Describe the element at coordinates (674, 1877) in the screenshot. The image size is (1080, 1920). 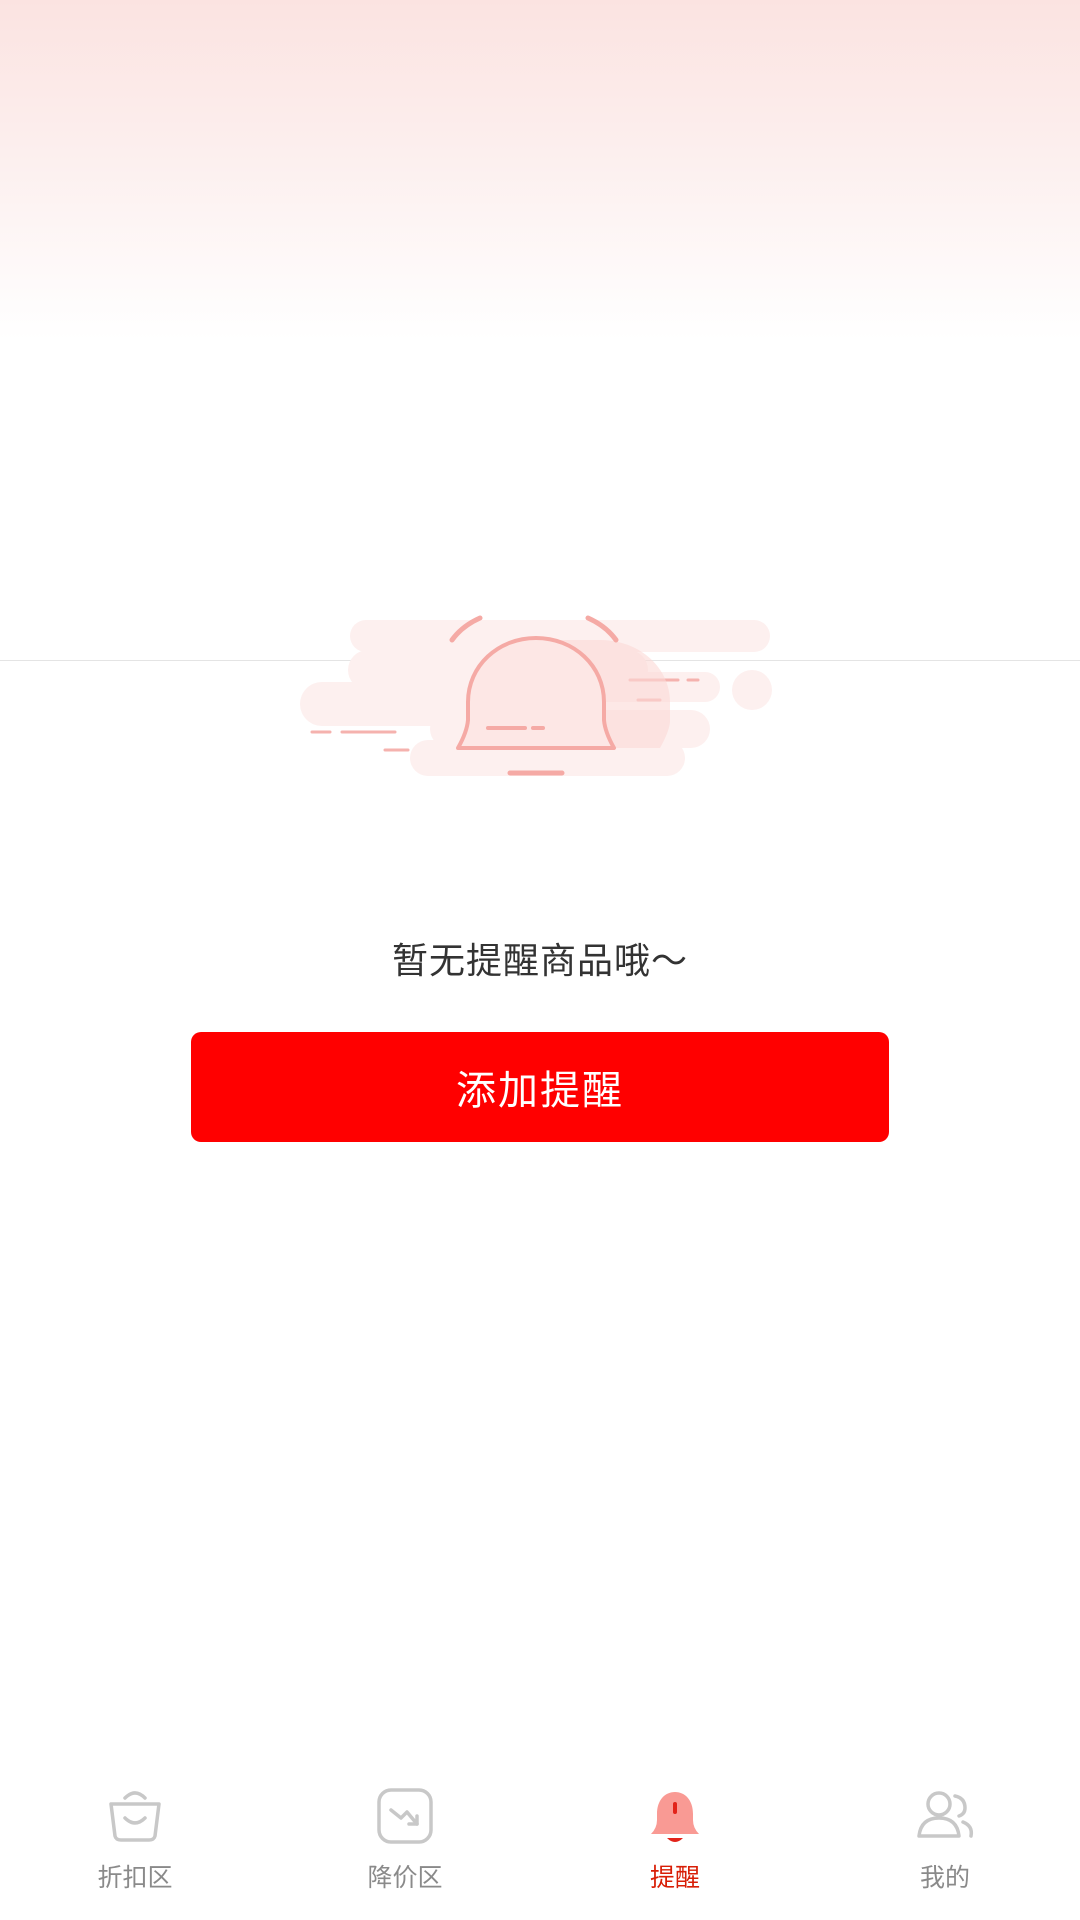
I see `tab-label: 提醒` at that location.